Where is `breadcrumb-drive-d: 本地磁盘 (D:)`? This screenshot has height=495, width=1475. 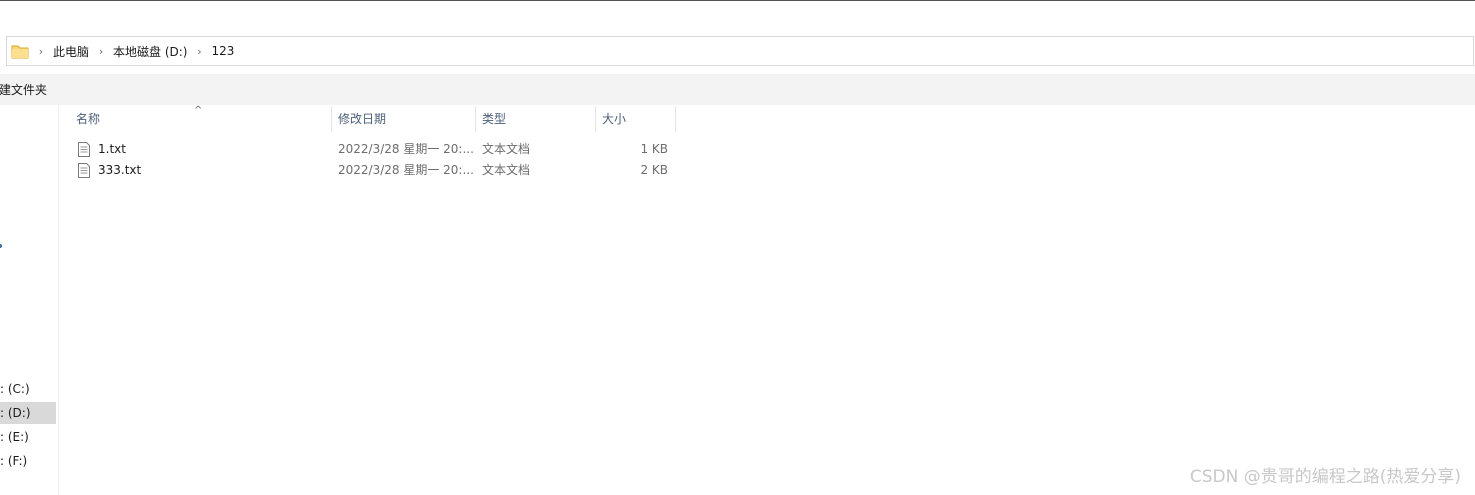
breadcrumb-drive-d: 本地磁盘 (D:) is located at coordinates (150, 51).